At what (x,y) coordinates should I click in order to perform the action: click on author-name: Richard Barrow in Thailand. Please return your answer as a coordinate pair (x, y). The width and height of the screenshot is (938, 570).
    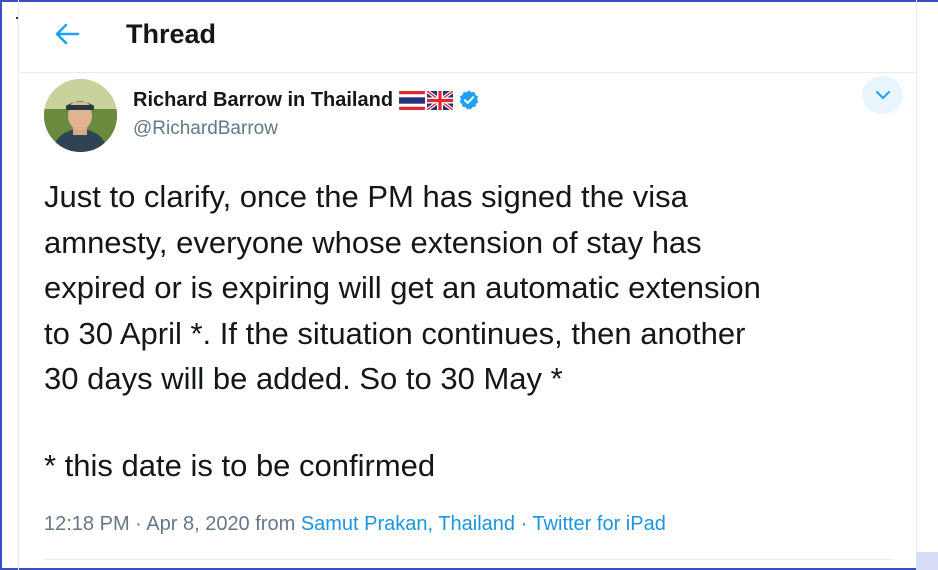
    Looking at the image, I should click on (263, 100).